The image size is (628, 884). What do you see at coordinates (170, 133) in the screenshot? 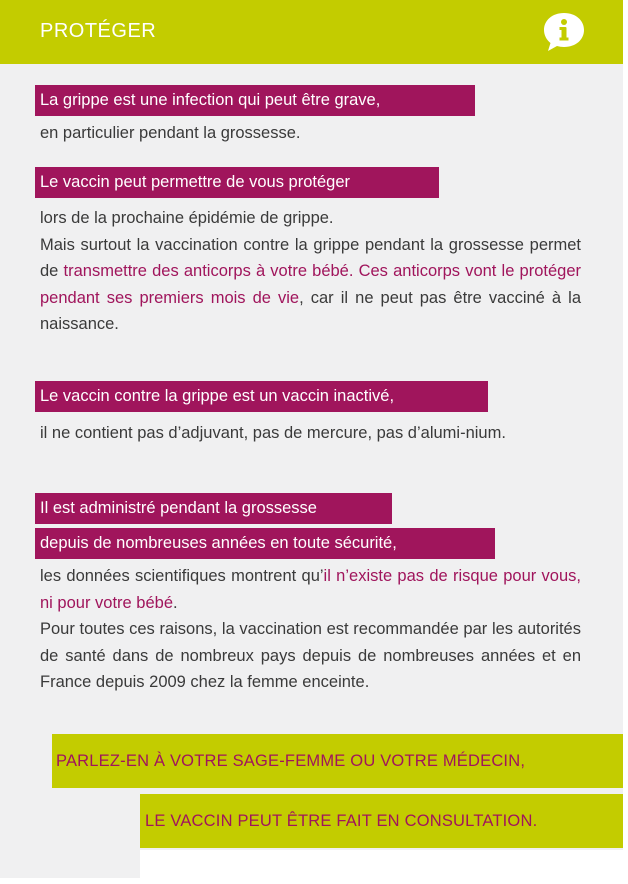
I see `paragraph-text: en particulier pendant la grossesse.` at bounding box center [170, 133].